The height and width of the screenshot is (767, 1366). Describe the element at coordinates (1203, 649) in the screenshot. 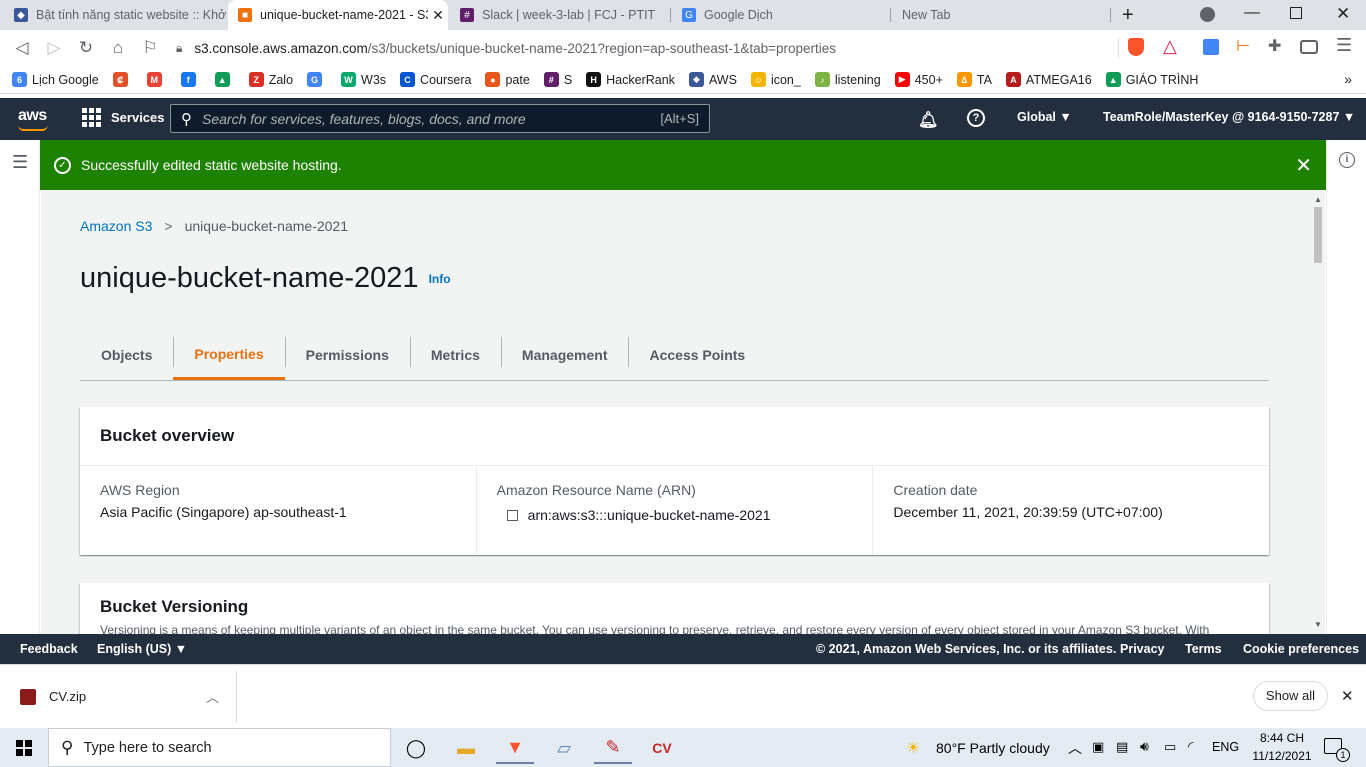

I see `terms-link: Terms` at that location.